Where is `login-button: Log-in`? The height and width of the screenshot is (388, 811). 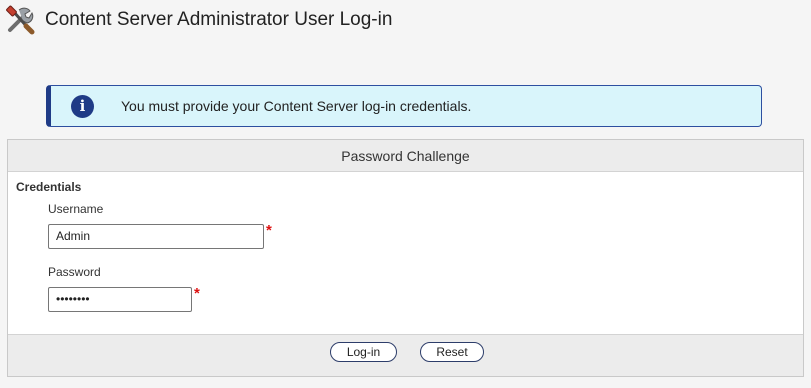 login-button: Log-in is located at coordinates (363, 352).